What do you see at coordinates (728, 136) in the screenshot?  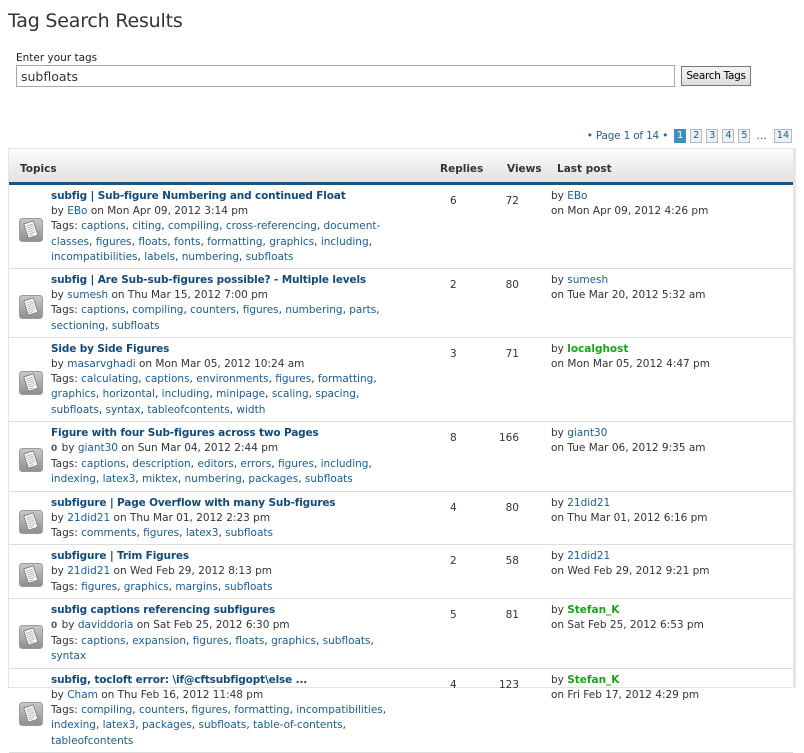 I see `page-link-4: 4` at bounding box center [728, 136].